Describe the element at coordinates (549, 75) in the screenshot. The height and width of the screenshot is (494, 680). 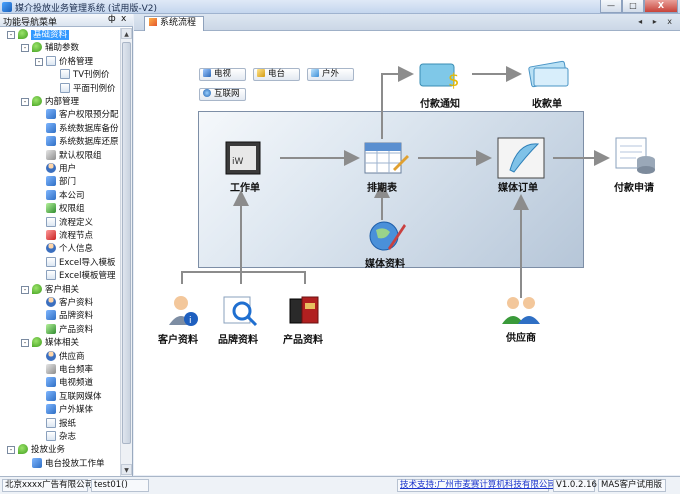
I see `receipt-icon` at that location.